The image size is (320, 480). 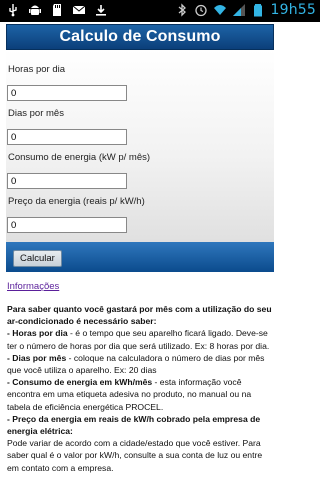 I want to click on energy-consumption-field: Consumo de energia (kW p/ mês), so click(x=140, y=170).